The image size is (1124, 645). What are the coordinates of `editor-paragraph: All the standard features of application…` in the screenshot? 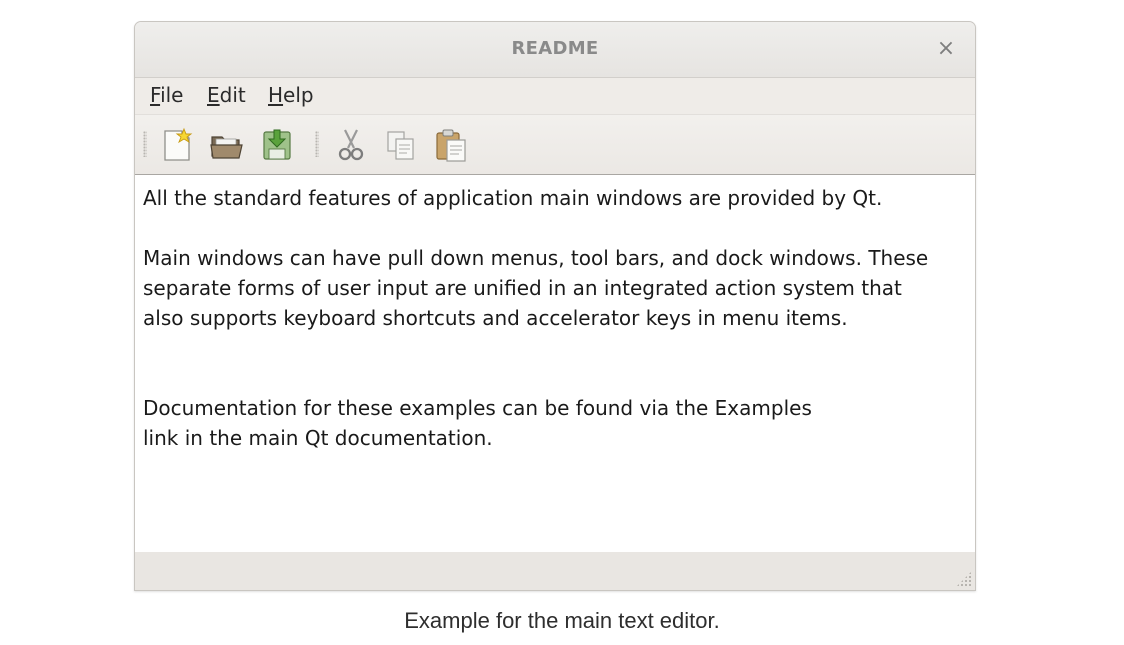 It's located at (513, 198).